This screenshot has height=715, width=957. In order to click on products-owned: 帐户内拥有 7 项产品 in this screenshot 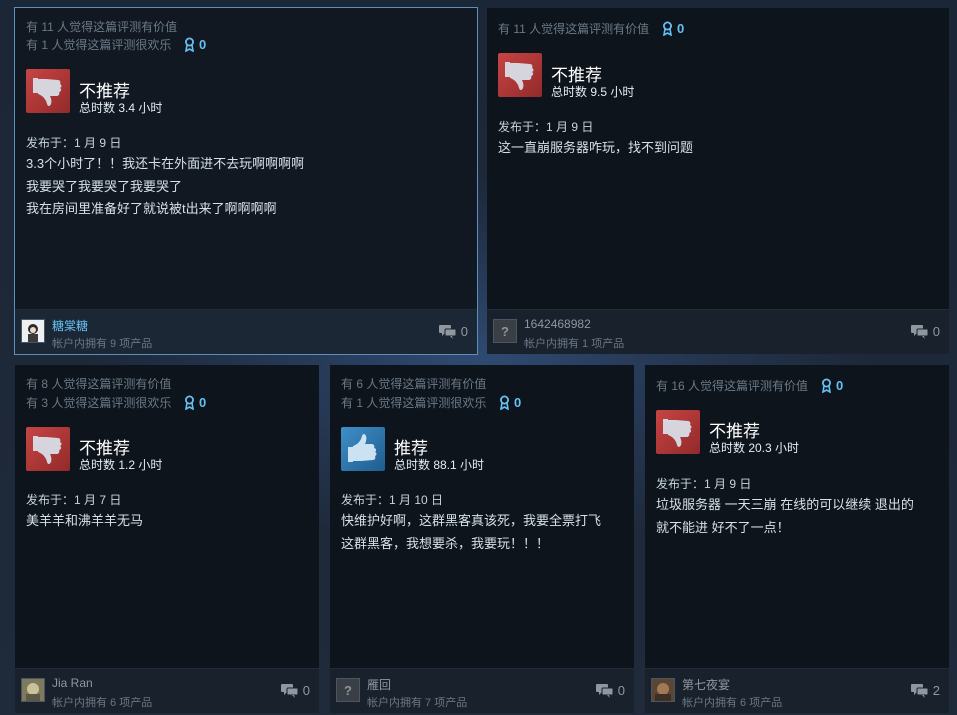, I will do `click(417, 703)`.